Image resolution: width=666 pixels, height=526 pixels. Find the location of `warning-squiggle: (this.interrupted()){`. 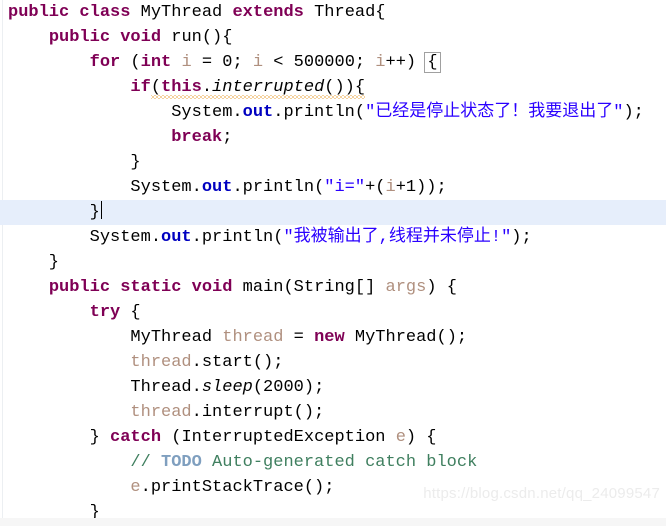

warning-squiggle: (this.interrupted()){ is located at coordinates (258, 87).